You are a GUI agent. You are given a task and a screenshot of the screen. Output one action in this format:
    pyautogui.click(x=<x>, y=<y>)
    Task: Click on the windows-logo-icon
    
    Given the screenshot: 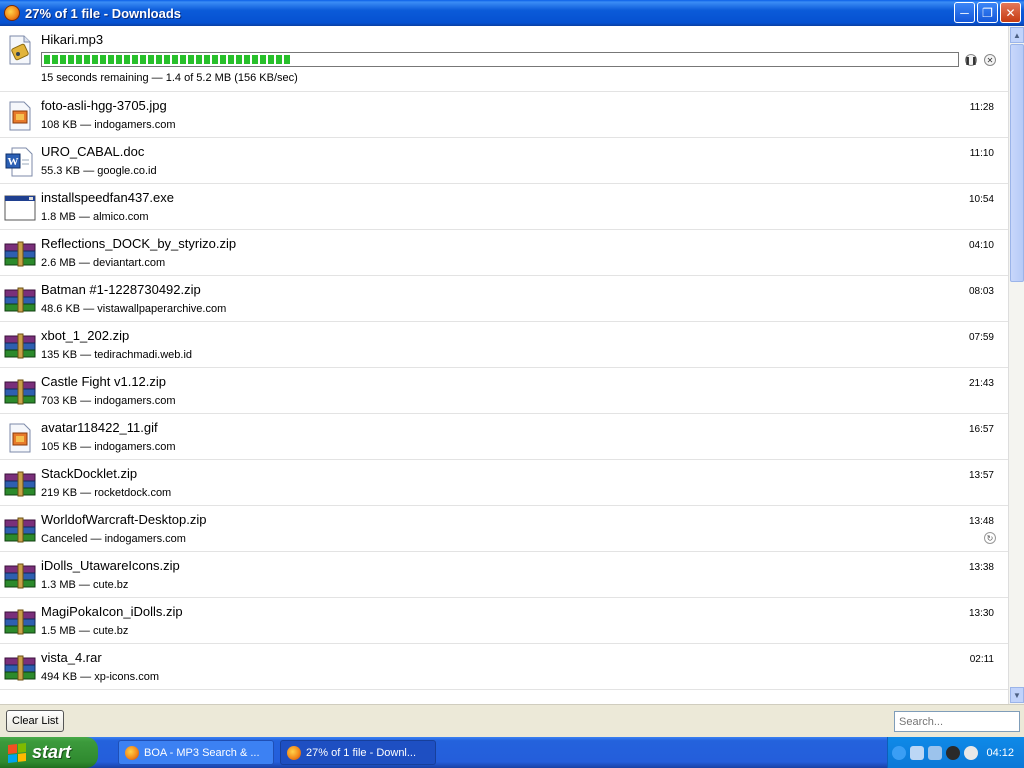 What is the action you would take?
    pyautogui.click(x=17, y=752)
    